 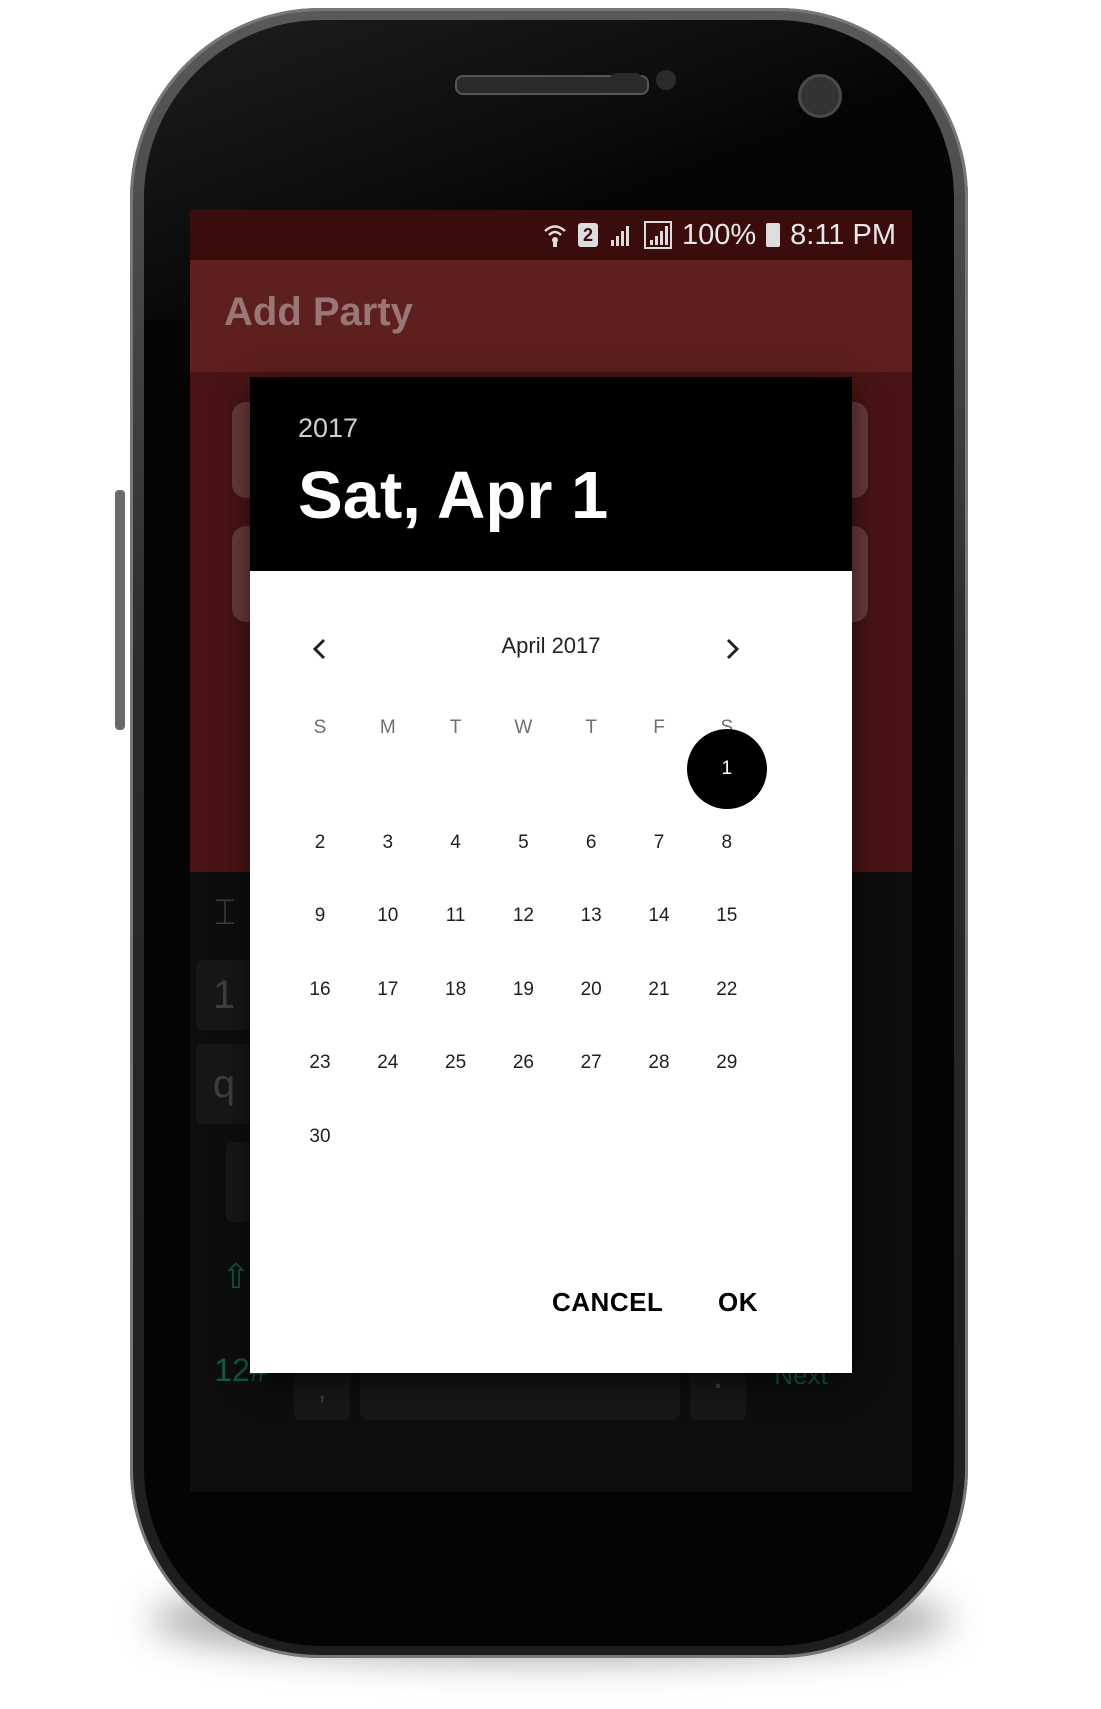 I want to click on chevron-right-icon, so click(x=733, y=649).